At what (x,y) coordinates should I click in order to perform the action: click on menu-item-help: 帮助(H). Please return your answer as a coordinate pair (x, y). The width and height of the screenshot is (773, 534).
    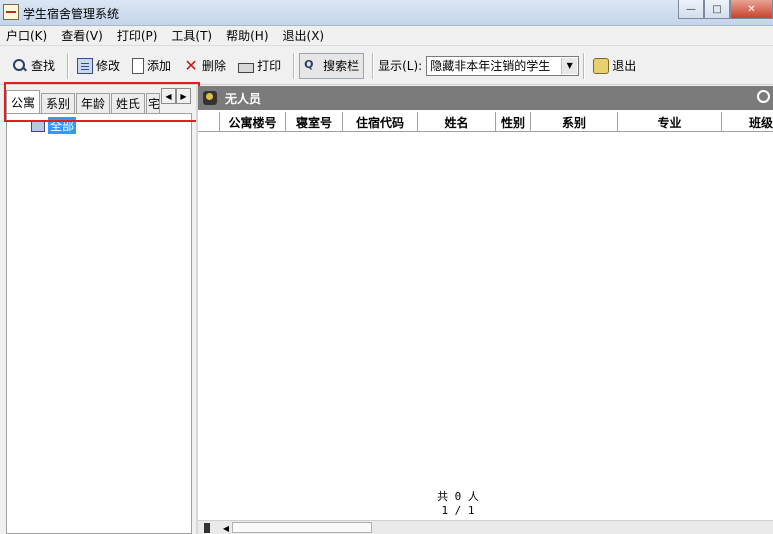
    Looking at the image, I should click on (247, 35).